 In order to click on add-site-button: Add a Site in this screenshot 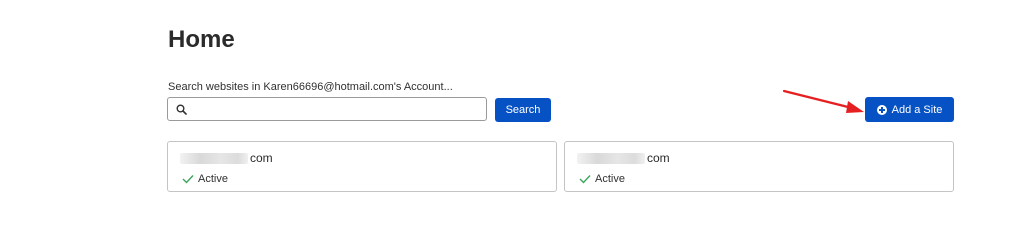, I will do `click(909, 109)`.